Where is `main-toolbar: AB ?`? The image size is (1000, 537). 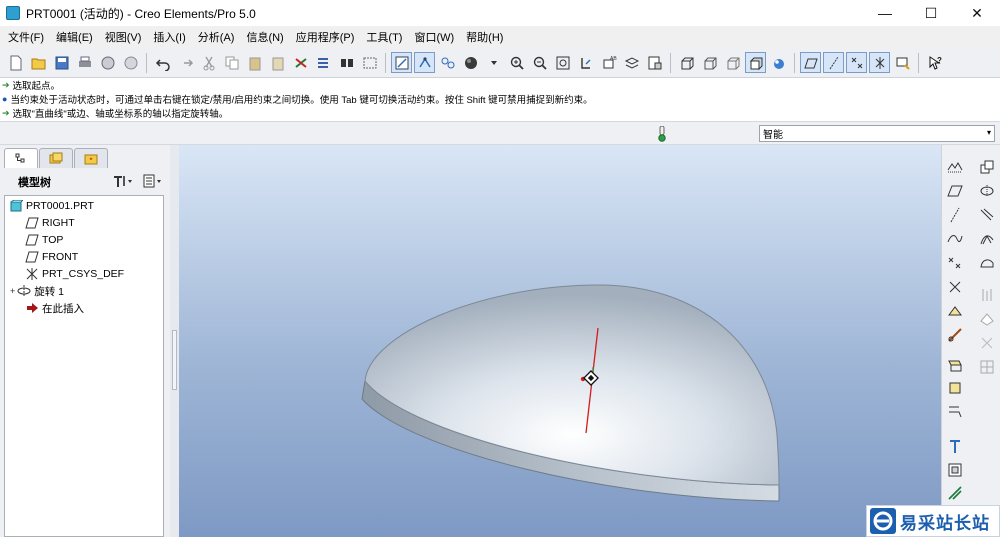 main-toolbar: AB ? is located at coordinates (500, 63).